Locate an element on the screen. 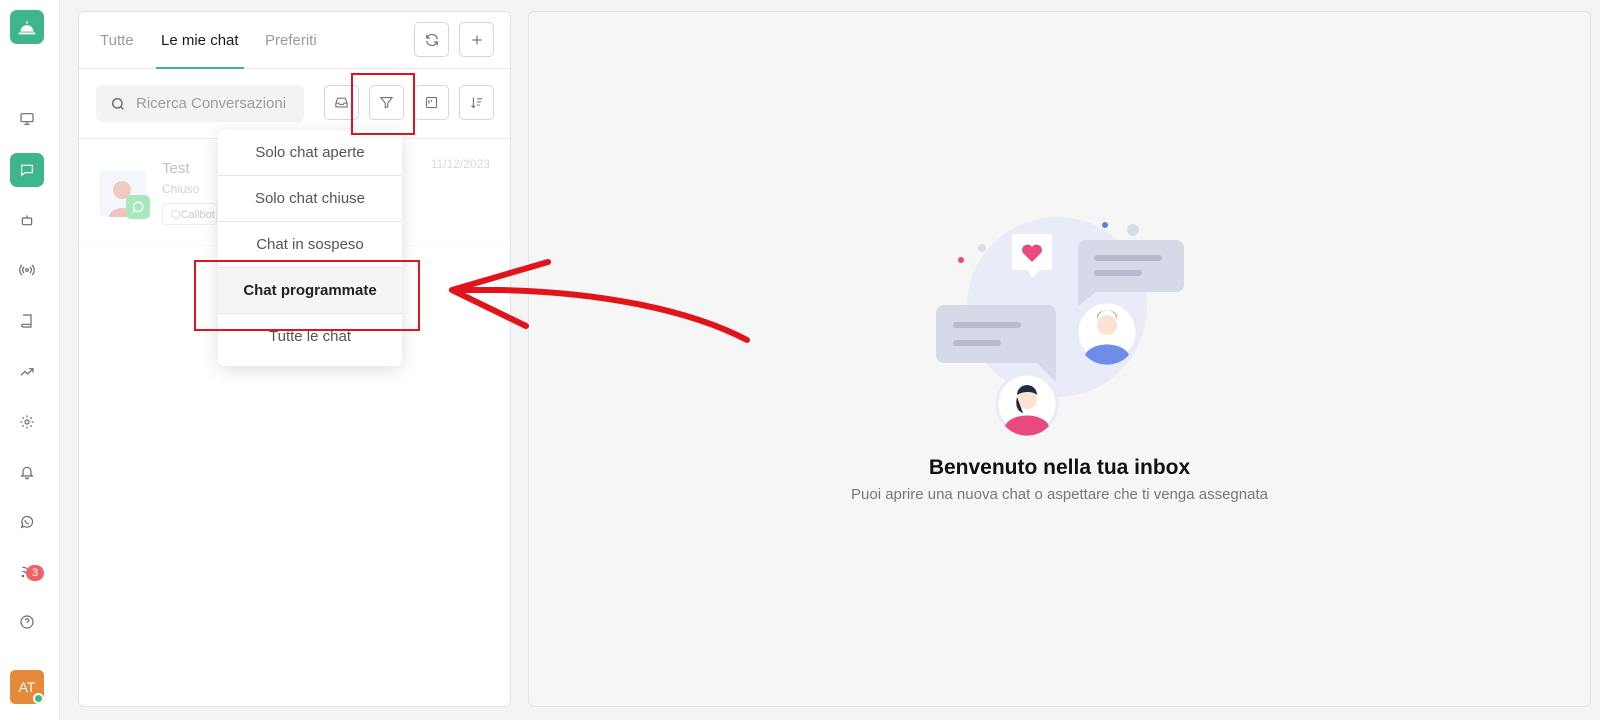 The width and height of the screenshot is (1600, 720). inbox-button is located at coordinates (341, 102).